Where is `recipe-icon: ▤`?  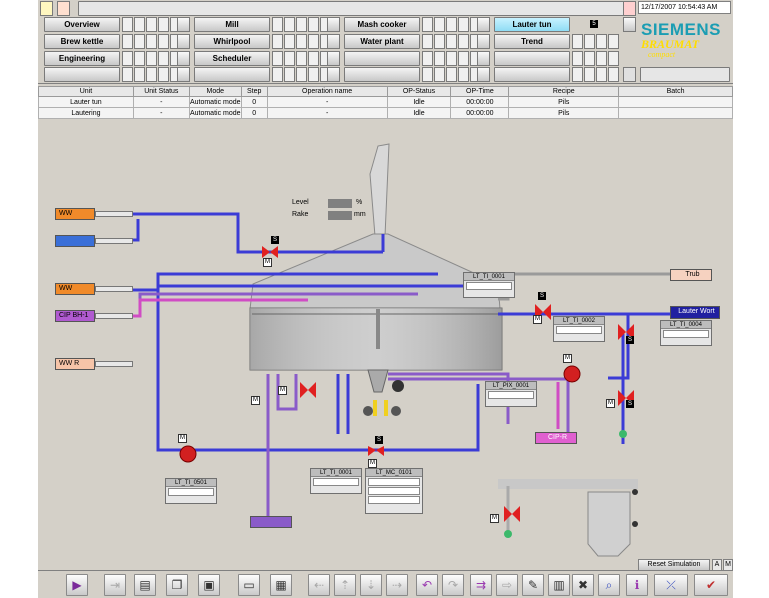
recipe-icon: ▤ is located at coordinates (145, 585).